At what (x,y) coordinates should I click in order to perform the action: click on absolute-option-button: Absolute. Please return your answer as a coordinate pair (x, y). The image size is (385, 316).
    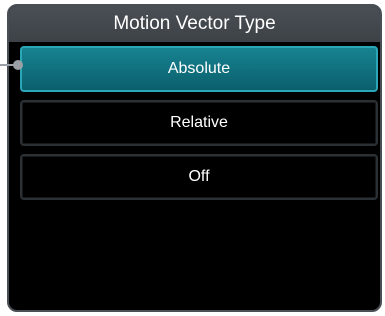
    Looking at the image, I should click on (199, 69).